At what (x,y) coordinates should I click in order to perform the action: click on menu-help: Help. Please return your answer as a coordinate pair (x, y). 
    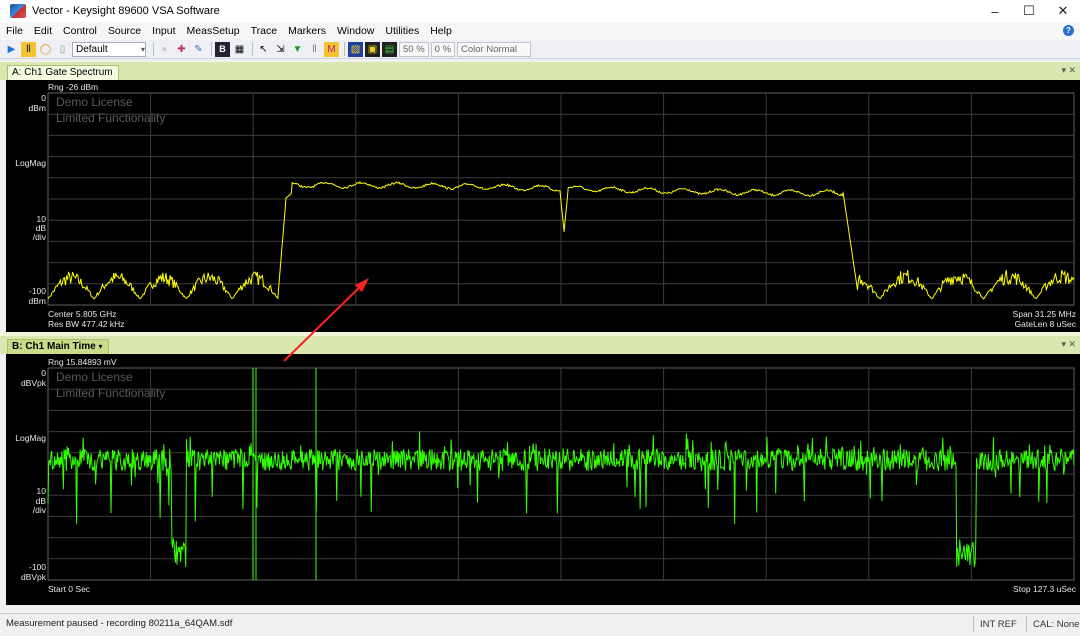
    Looking at the image, I should click on (441, 31).